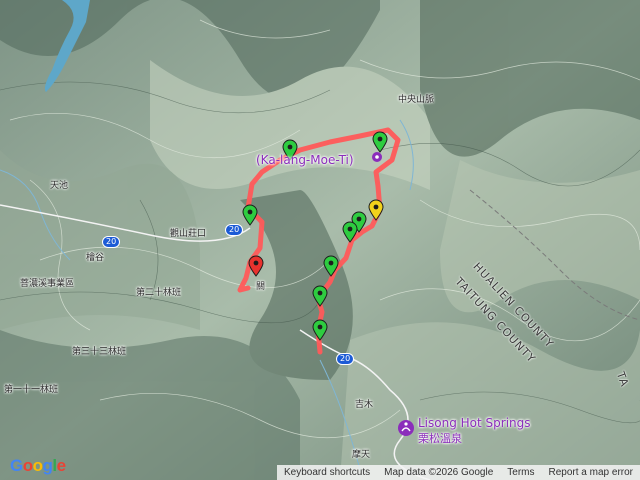 The width and height of the screenshot is (640, 480). Describe the element at coordinates (416, 100) in the screenshot. I see `label-zhongyang-range: 中央山脈` at that location.